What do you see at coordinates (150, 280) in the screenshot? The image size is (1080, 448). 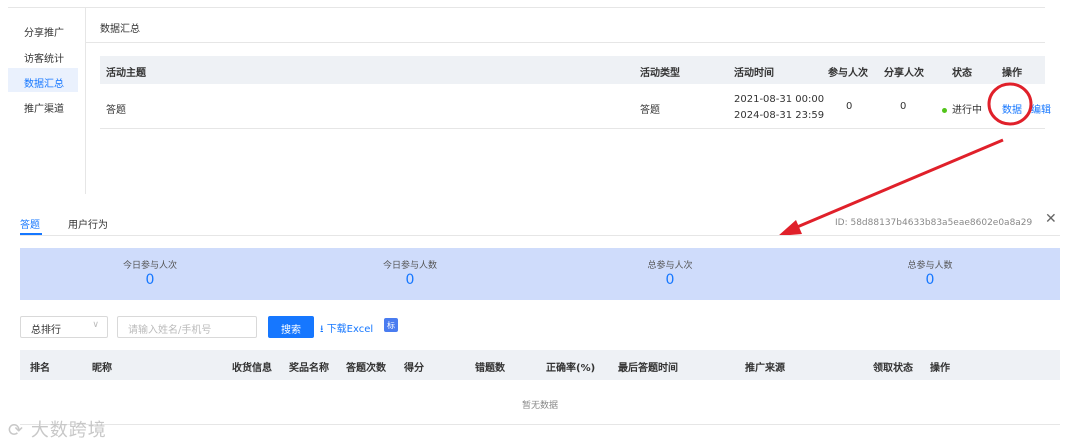 I see `stat-today-times-value: 0` at bounding box center [150, 280].